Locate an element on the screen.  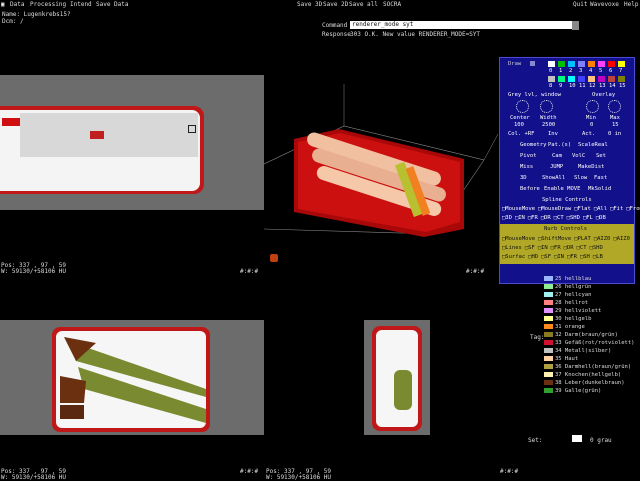
panel-option: □PLAT is located at coordinates (582, 239).